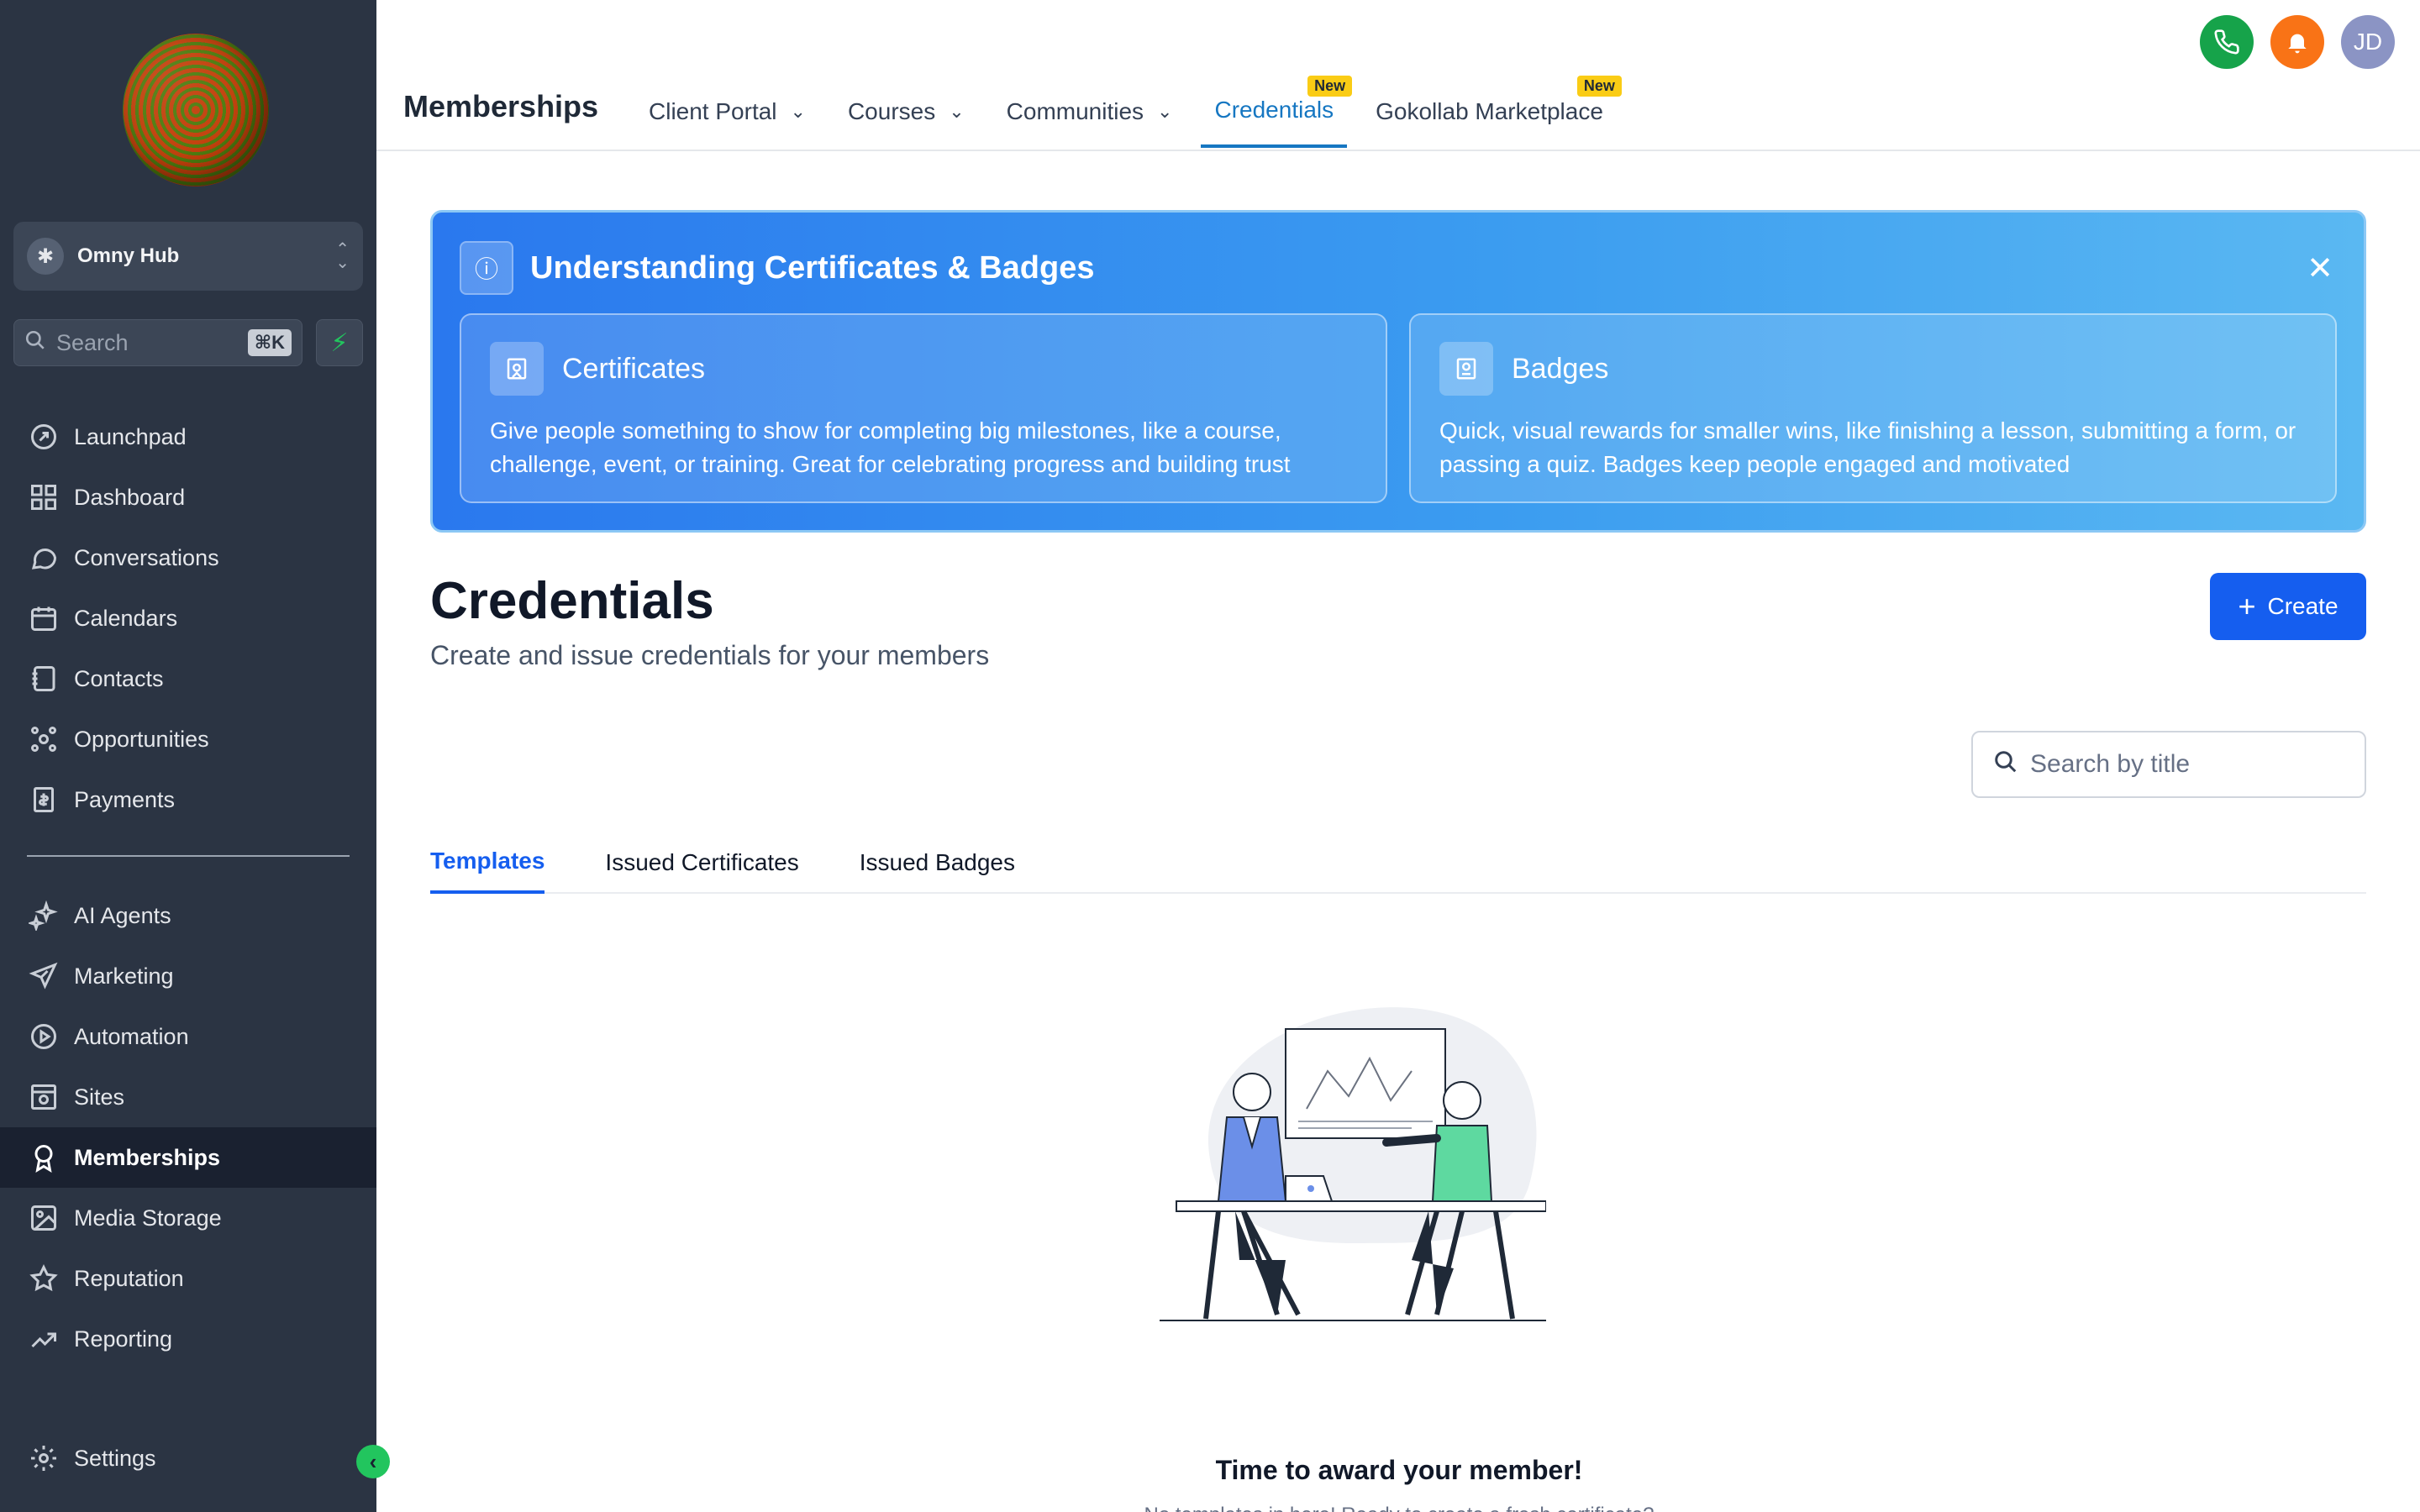 The height and width of the screenshot is (1512, 2420). I want to click on bolt-icon: ⚡, so click(339, 342).